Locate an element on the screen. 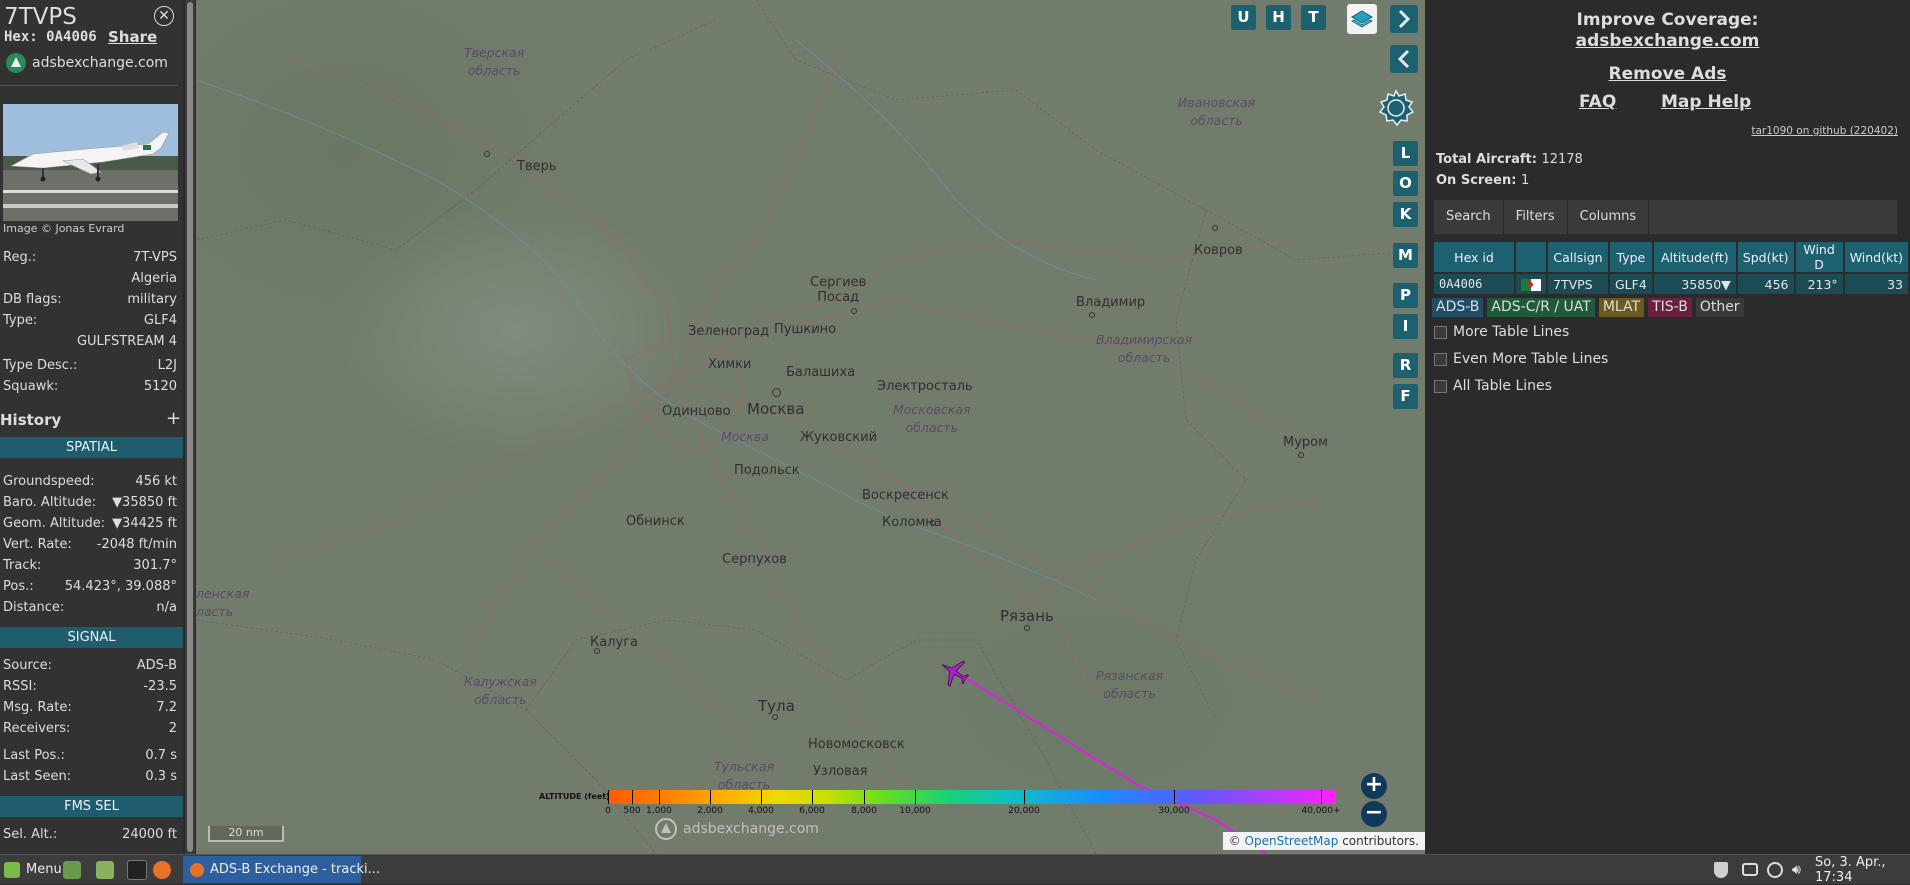 The width and height of the screenshot is (1910, 885). onscreen-label: On Screen: is located at coordinates (1476, 180).